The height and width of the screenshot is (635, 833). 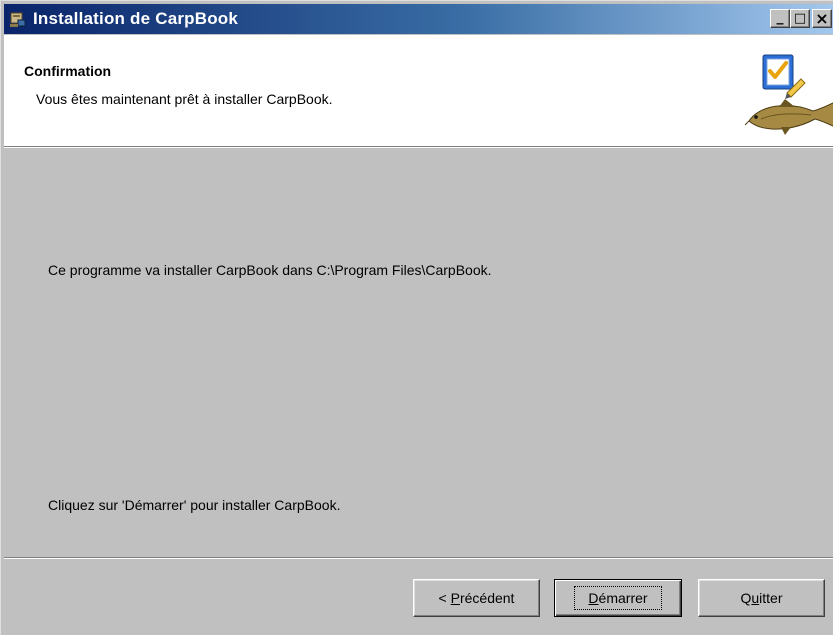 What do you see at coordinates (418, 19) in the screenshot?
I see `title-bar: Installation de CarpBook _ □ ×` at bounding box center [418, 19].